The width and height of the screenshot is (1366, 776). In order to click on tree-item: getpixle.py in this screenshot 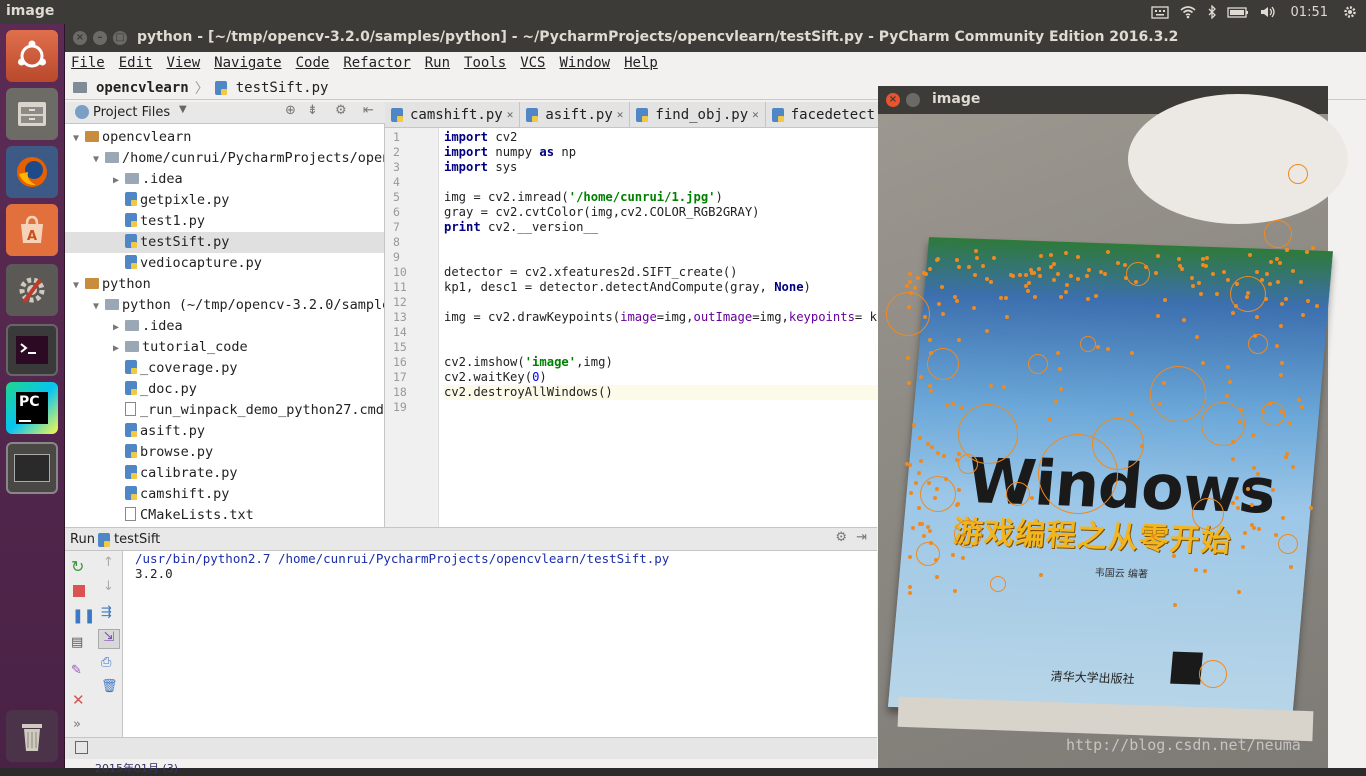, I will do `click(147, 200)`.